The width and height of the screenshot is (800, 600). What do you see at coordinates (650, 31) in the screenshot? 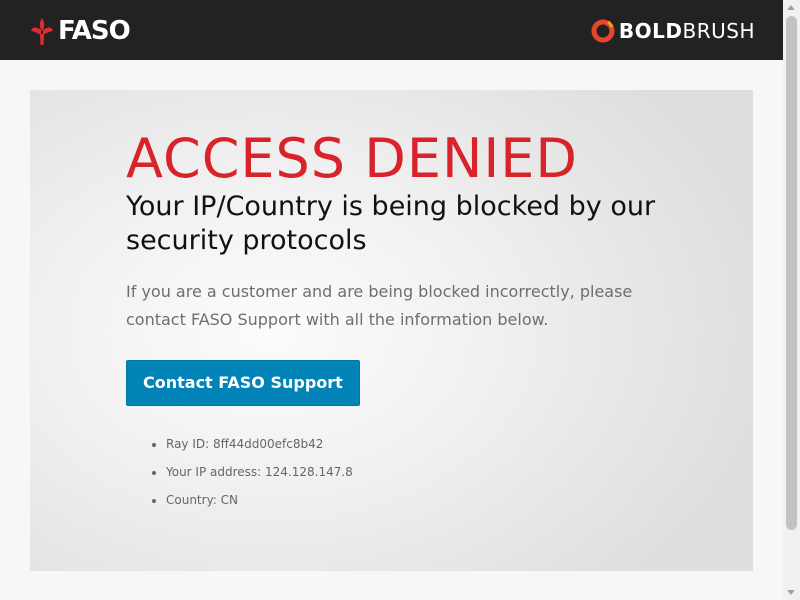
I see `boldbrush-logo-bold: BOLD` at bounding box center [650, 31].